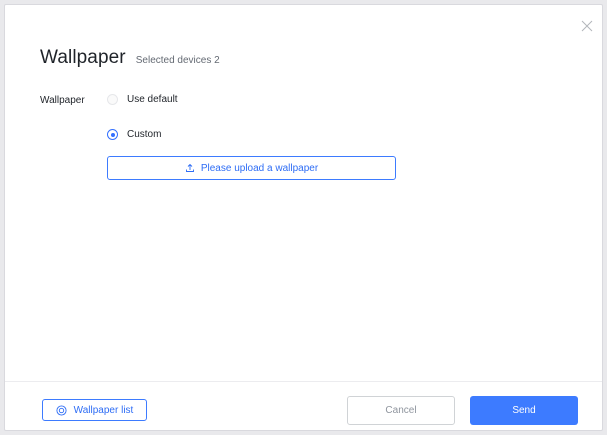 Image resolution: width=607 pixels, height=435 pixels. Describe the element at coordinates (524, 410) in the screenshot. I see `send-button: Send` at that location.